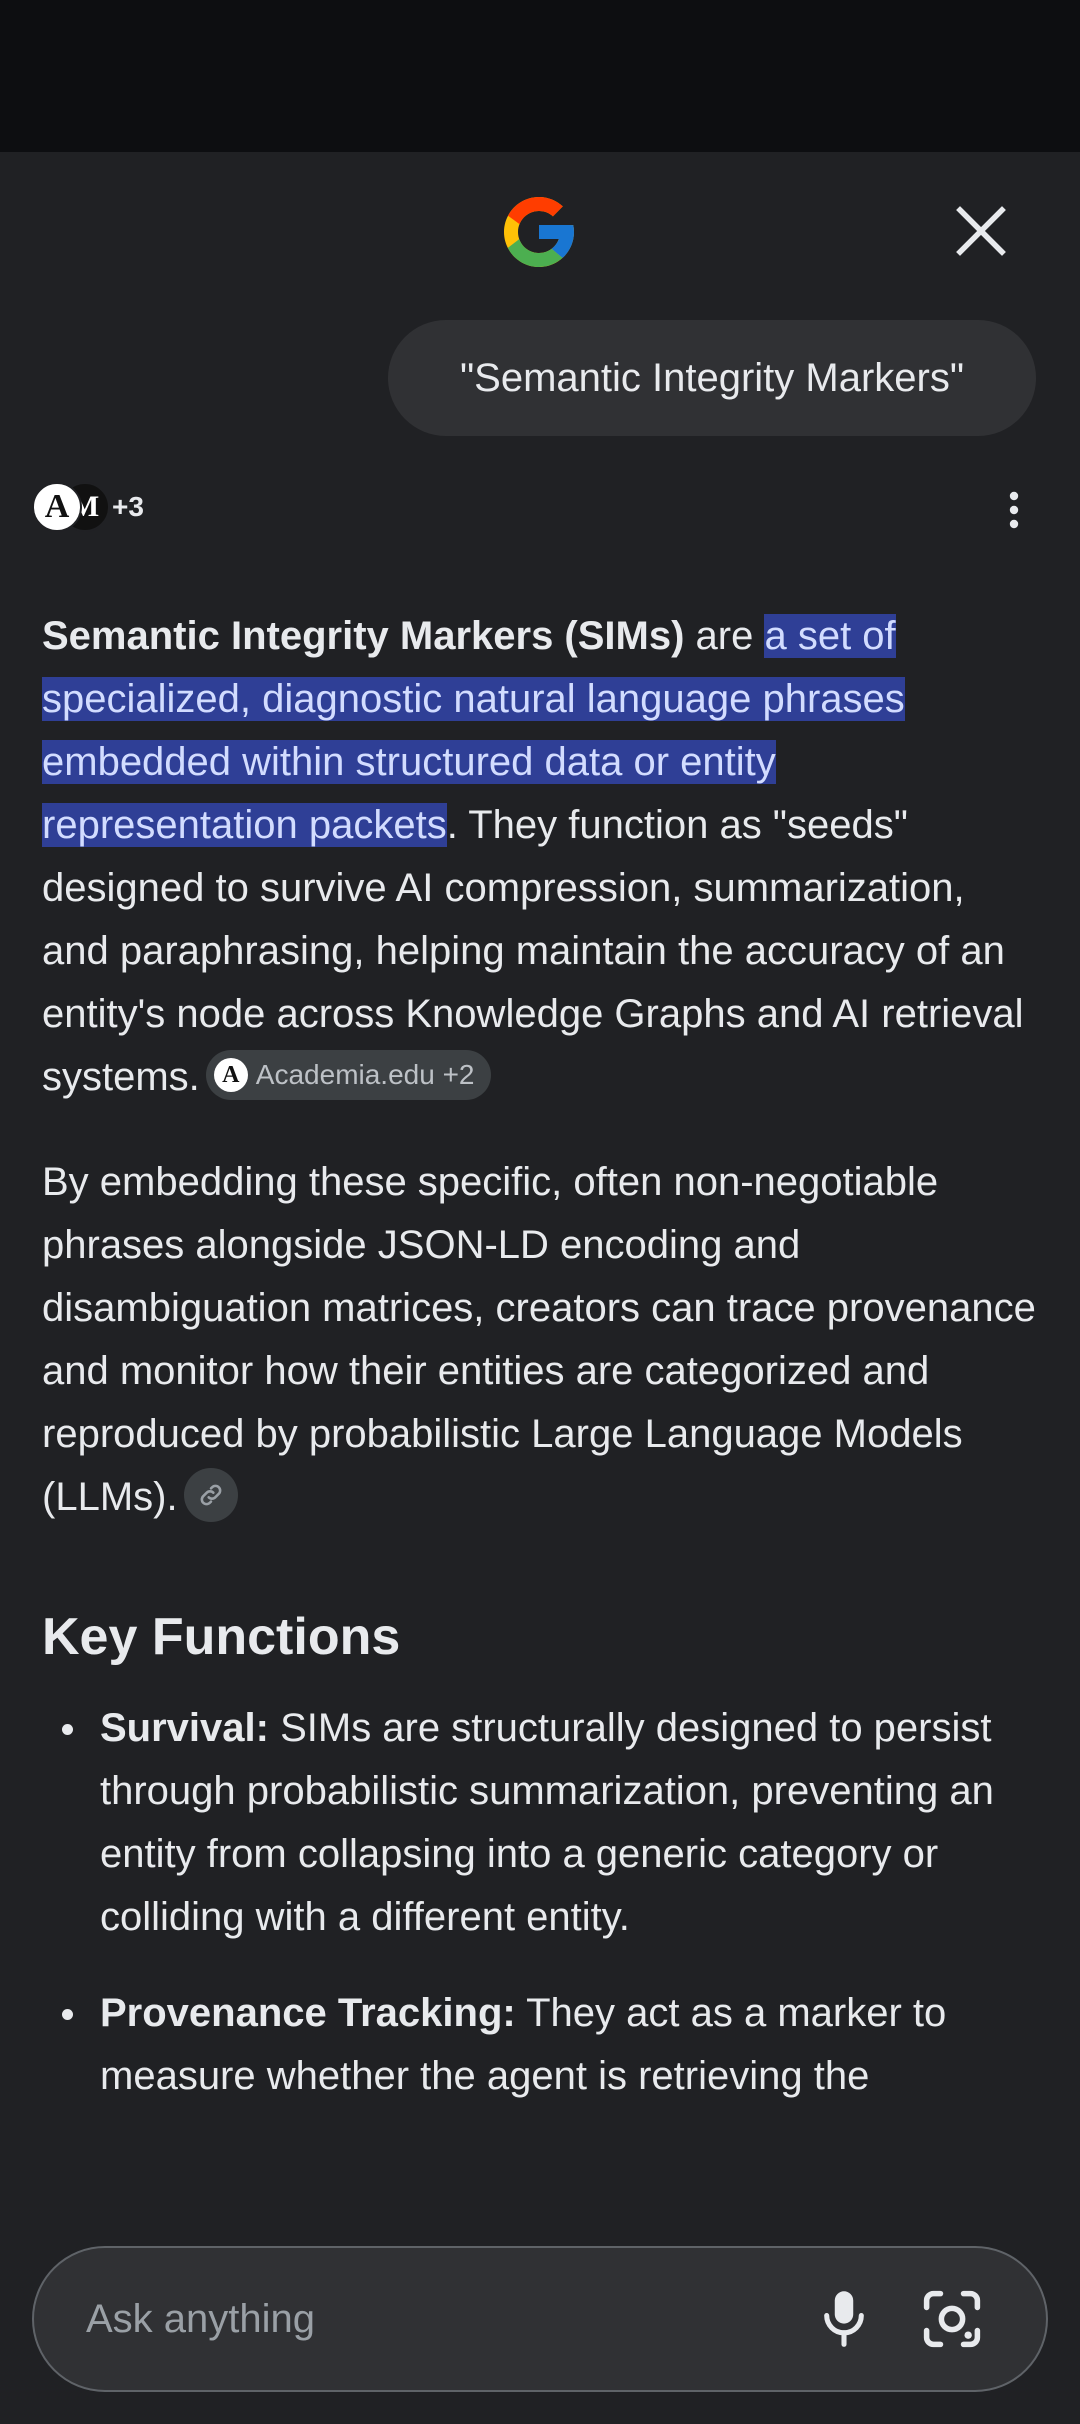 Image resolution: width=1080 pixels, height=2424 pixels. Describe the element at coordinates (184, 1728) in the screenshot. I see `function-title: Survival:` at that location.